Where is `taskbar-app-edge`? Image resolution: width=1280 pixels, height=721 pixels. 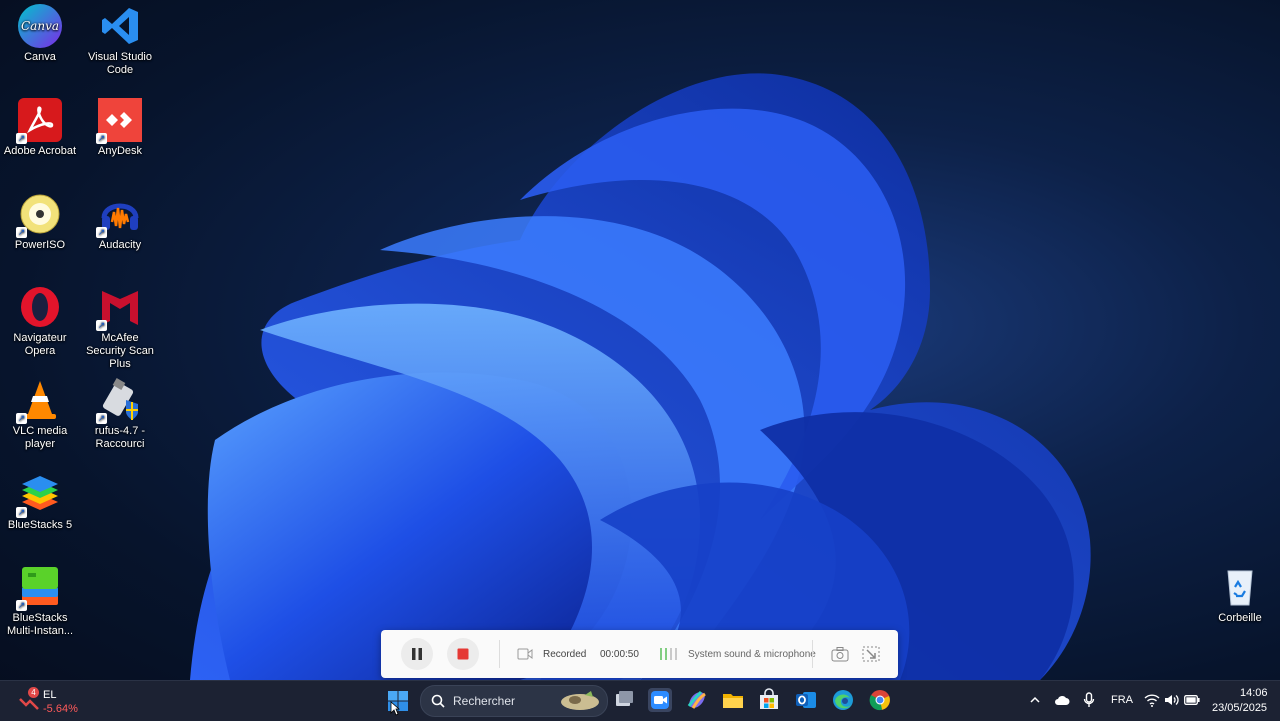 taskbar-app-edge is located at coordinates (843, 700).